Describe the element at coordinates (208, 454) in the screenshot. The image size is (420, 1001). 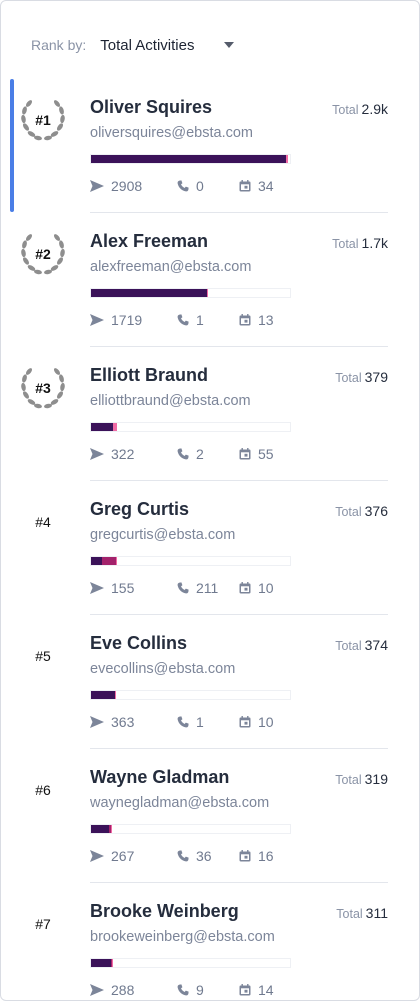
I see `calls-stat: 2` at that location.